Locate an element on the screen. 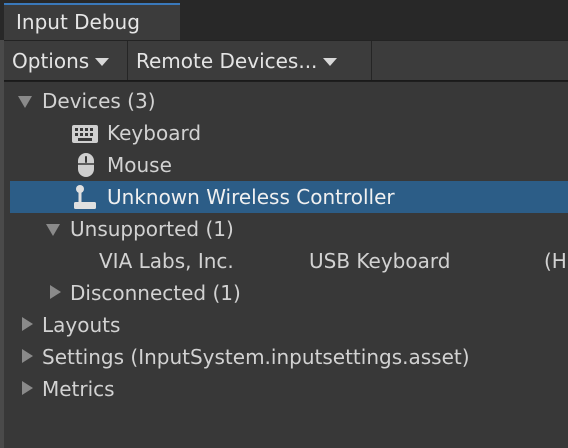 The height and width of the screenshot is (448, 568). unsupported-device-row: VIA Labs, Inc. USB Keyboard (H is located at coordinates (286, 261).